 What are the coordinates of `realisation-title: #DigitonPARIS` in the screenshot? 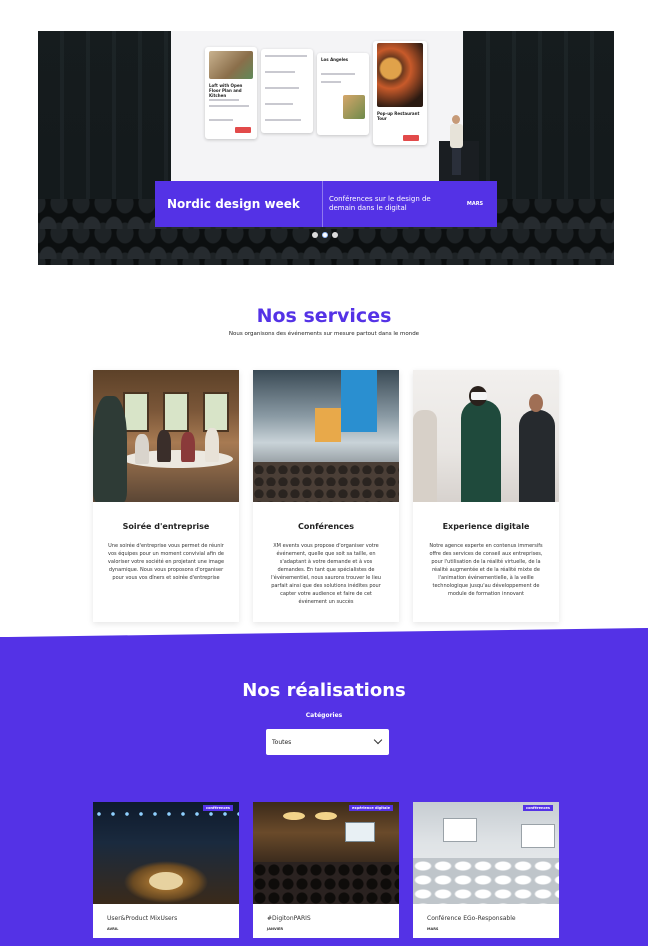 It's located at (289, 918).